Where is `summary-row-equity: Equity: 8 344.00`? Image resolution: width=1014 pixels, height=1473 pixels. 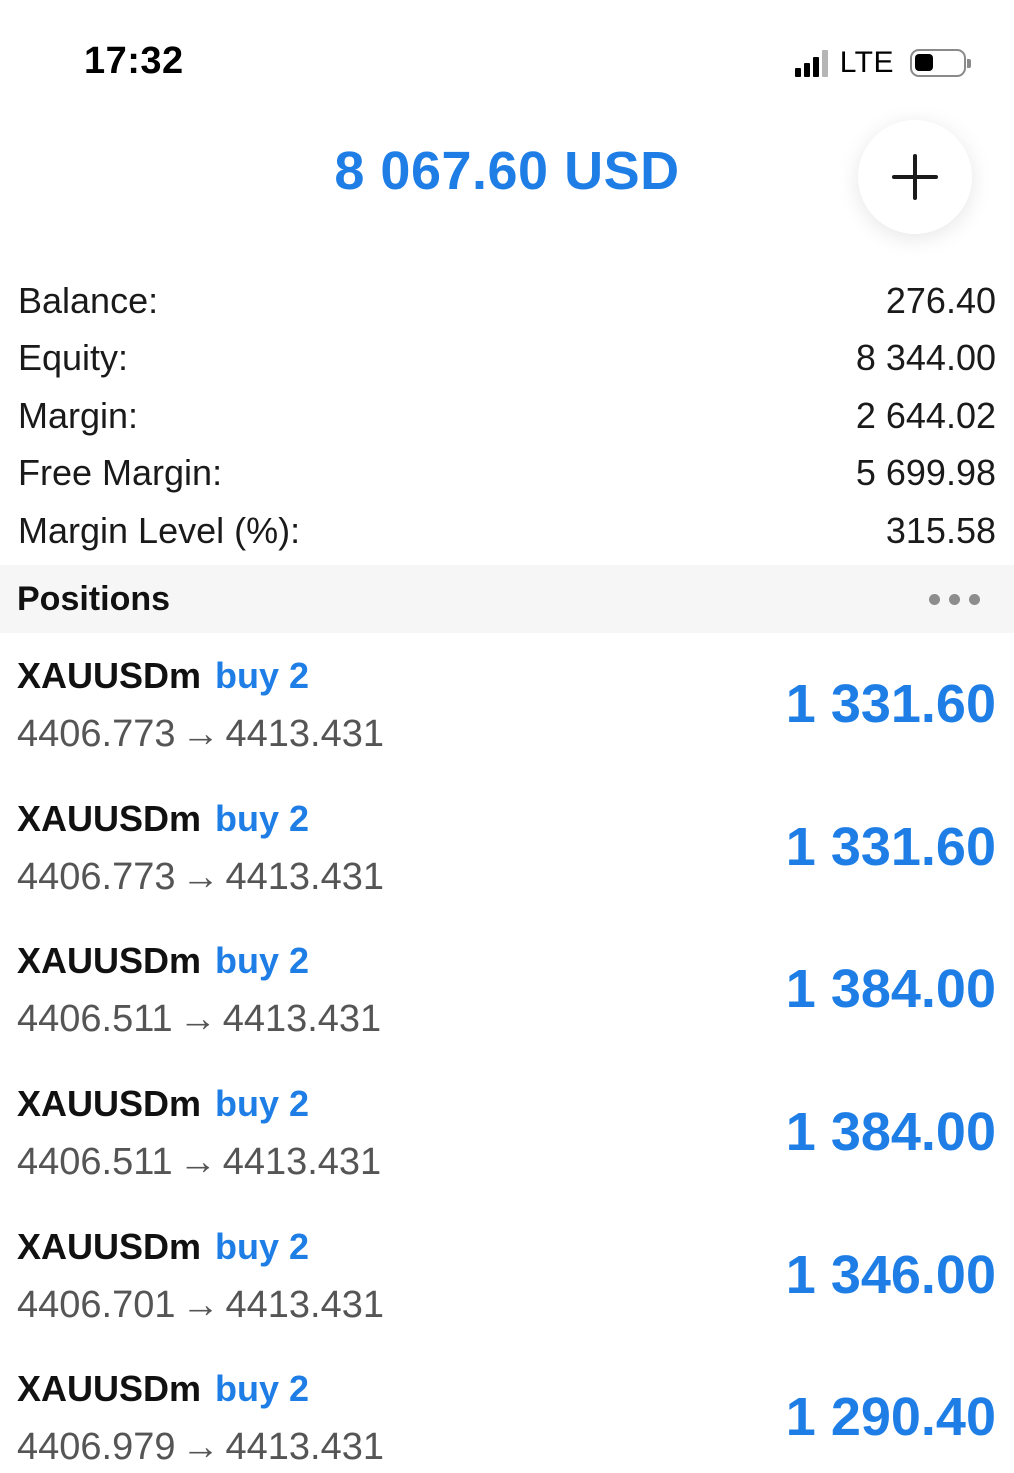
summary-row-equity: Equity: 8 344.00 is located at coordinates (507, 359).